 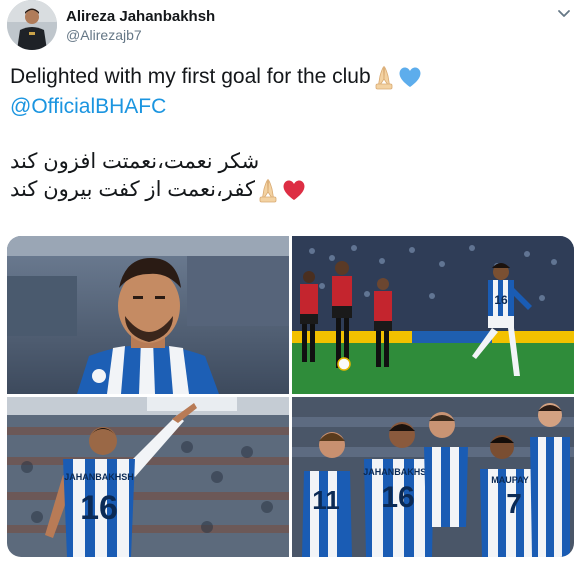 I want to click on persian-line-2: کفر،نعمت از کفت بیرون کند, so click(x=292, y=190).